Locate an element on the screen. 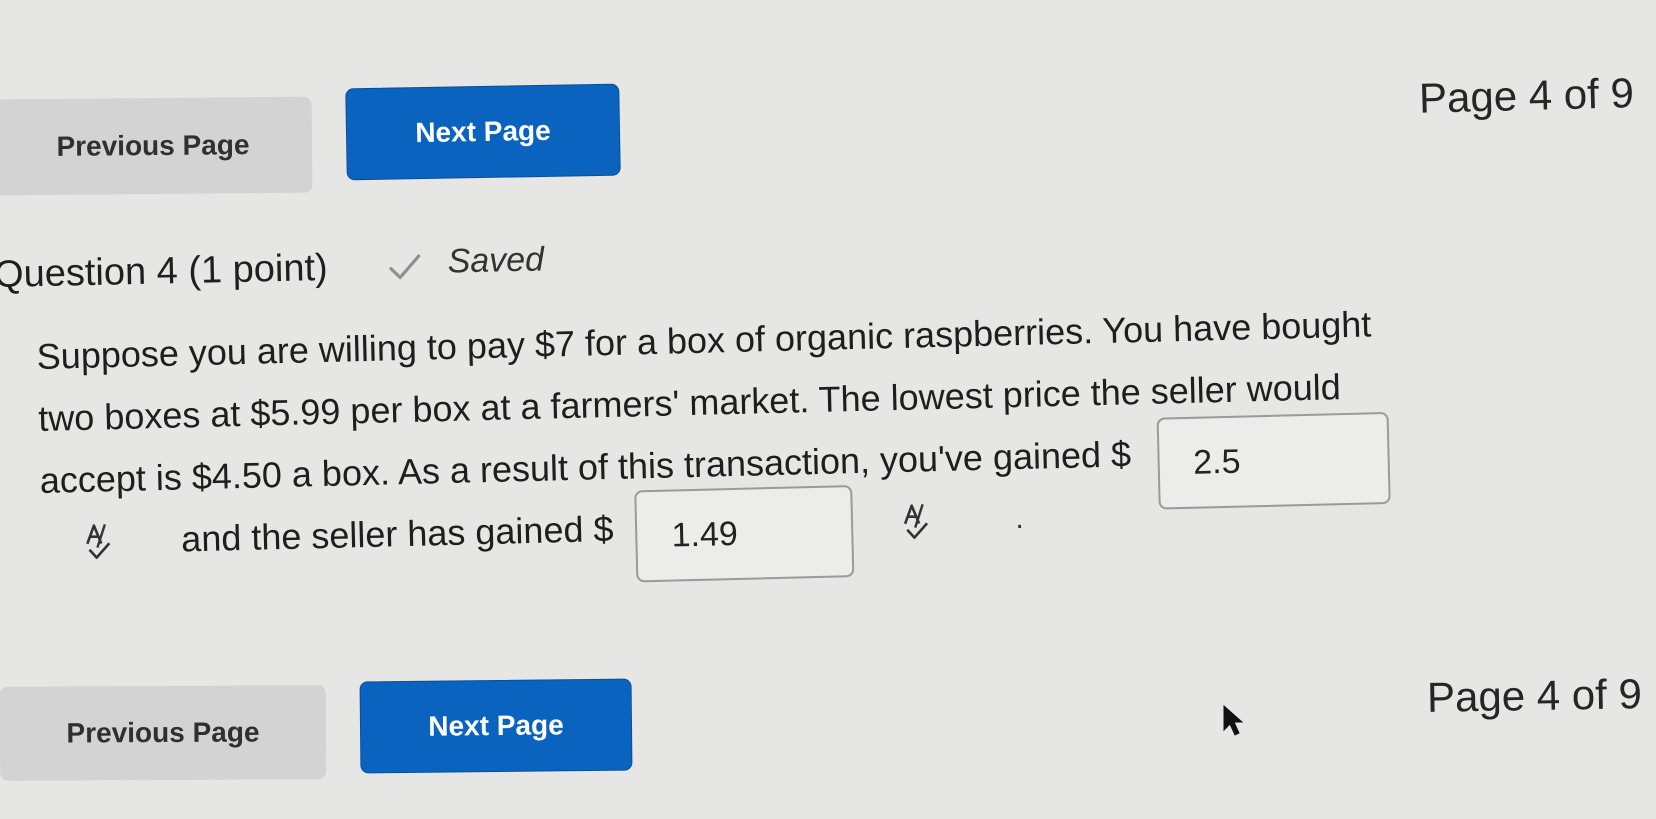  seller-gain-input is located at coordinates (744, 534).